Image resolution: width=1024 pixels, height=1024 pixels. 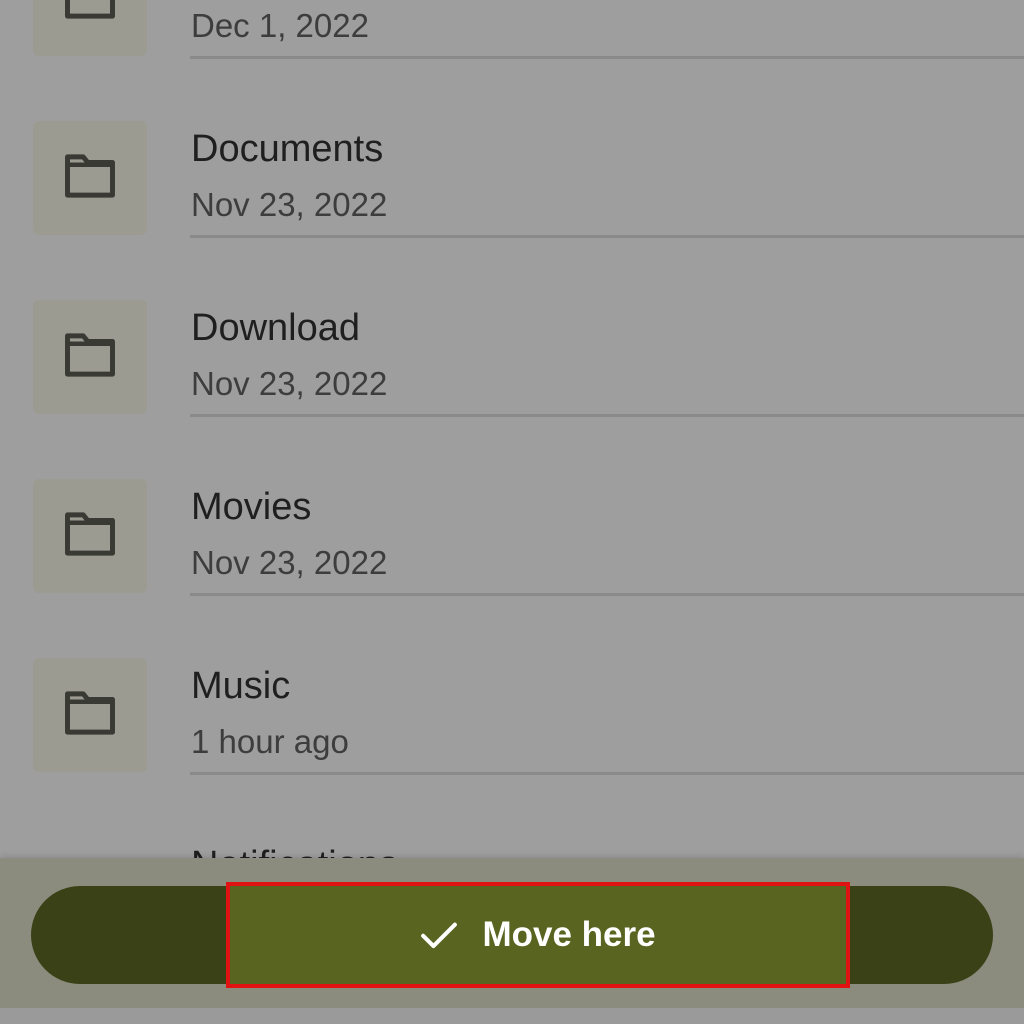 I want to click on navigation-bar-strip, so click(x=512, y=1016).